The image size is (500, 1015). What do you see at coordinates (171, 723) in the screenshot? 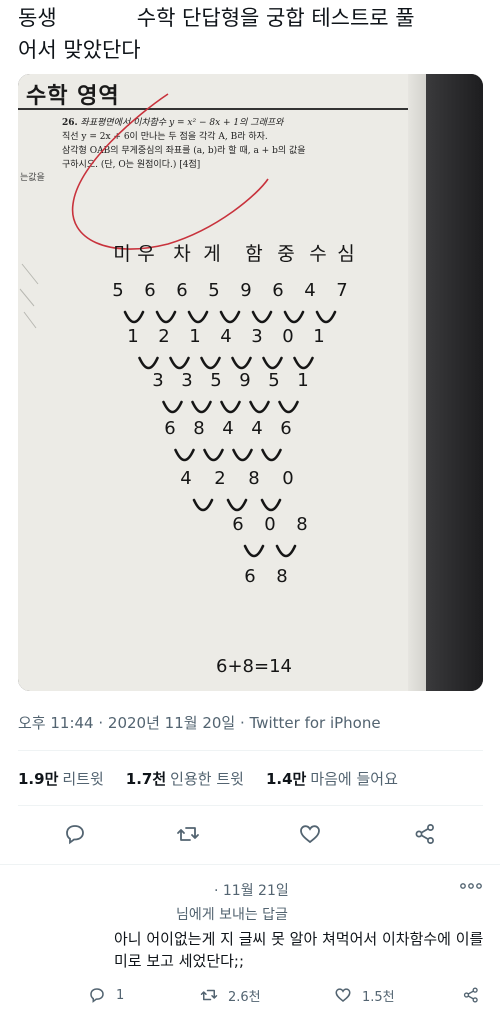
I see `tweet-date: 2020년 11월 20일` at bounding box center [171, 723].